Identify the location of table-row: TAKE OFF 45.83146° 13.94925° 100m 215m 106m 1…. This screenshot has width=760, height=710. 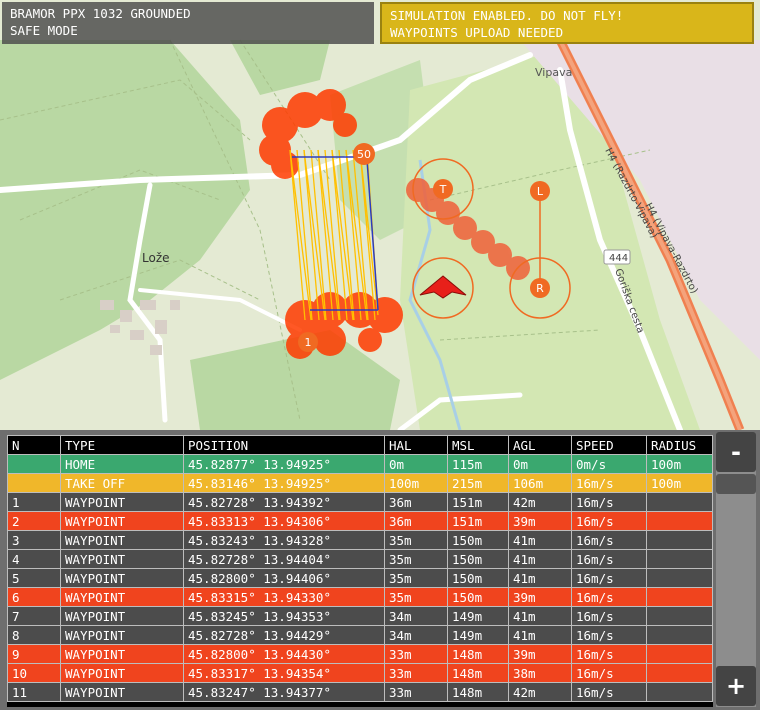
(360, 483).